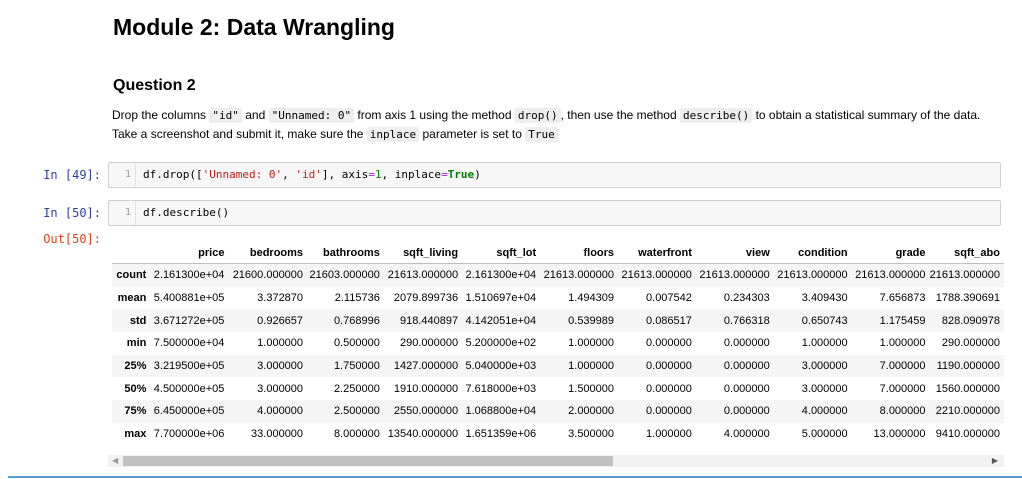 This screenshot has width=1022, height=479. What do you see at coordinates (516, 253) in the screenshot?
I see `column-header: sqft_lot` at bounding box center [516, 253].